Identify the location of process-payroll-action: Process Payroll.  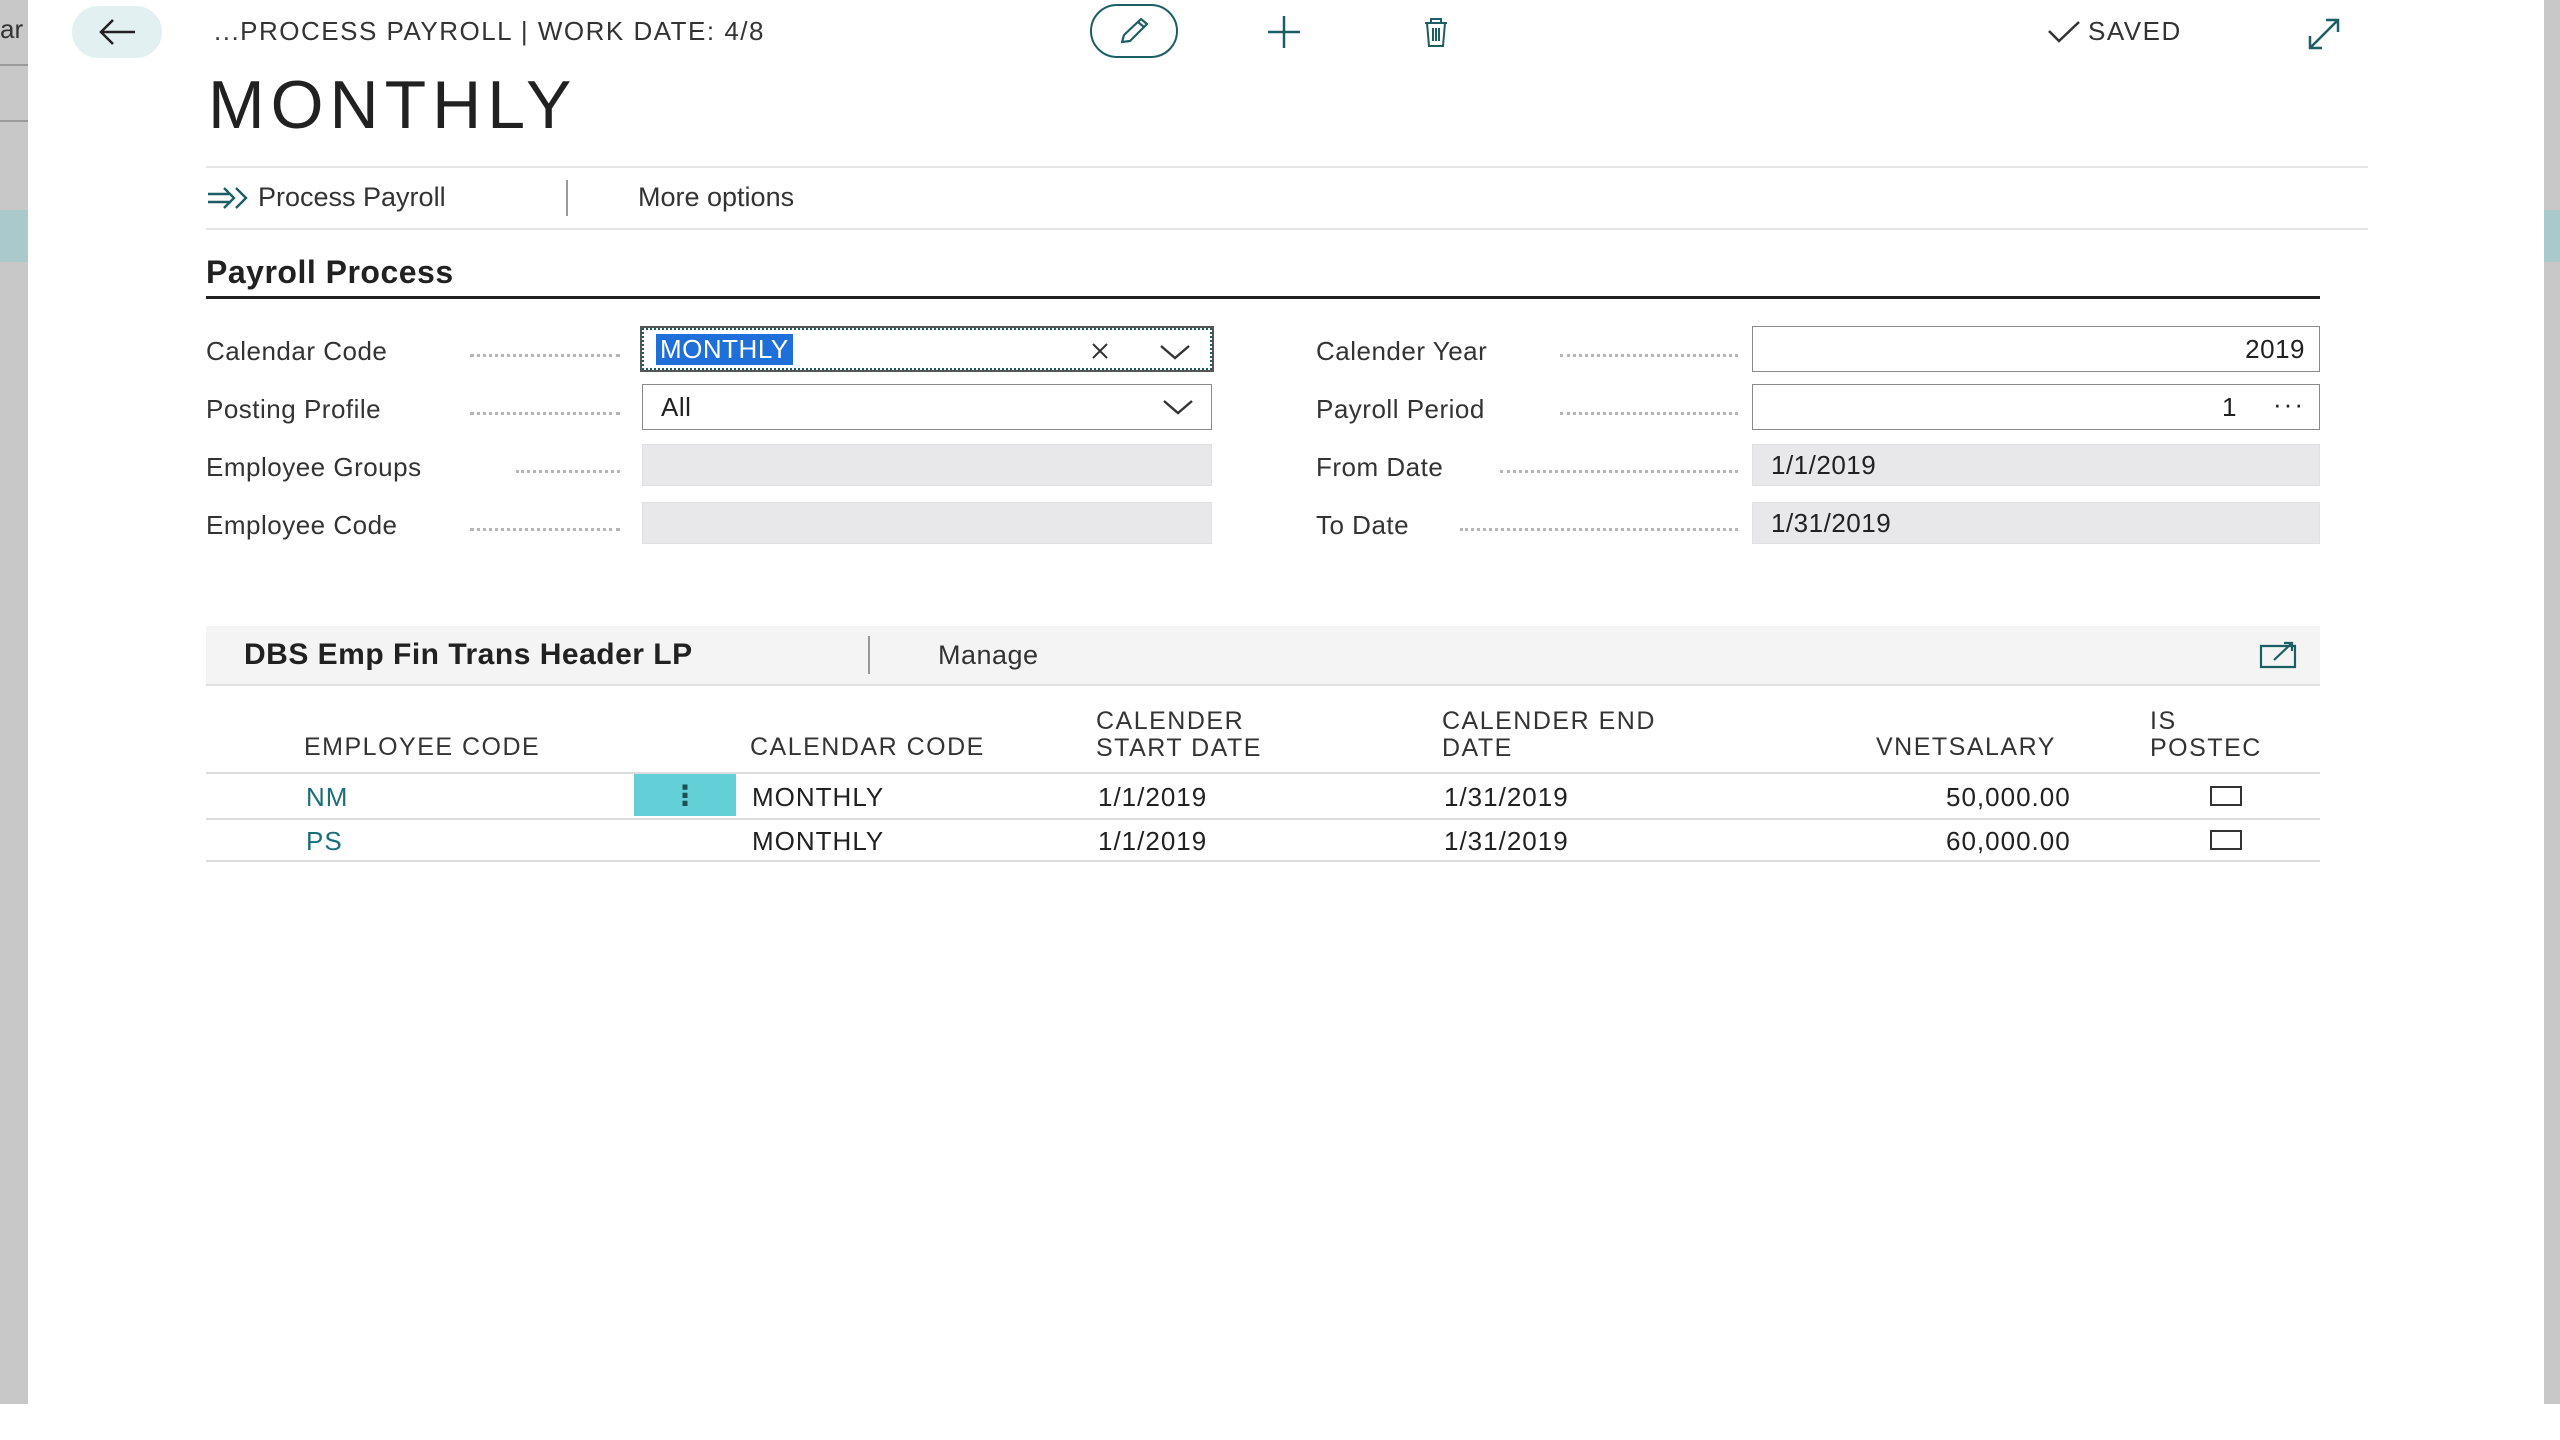
(326, 197).